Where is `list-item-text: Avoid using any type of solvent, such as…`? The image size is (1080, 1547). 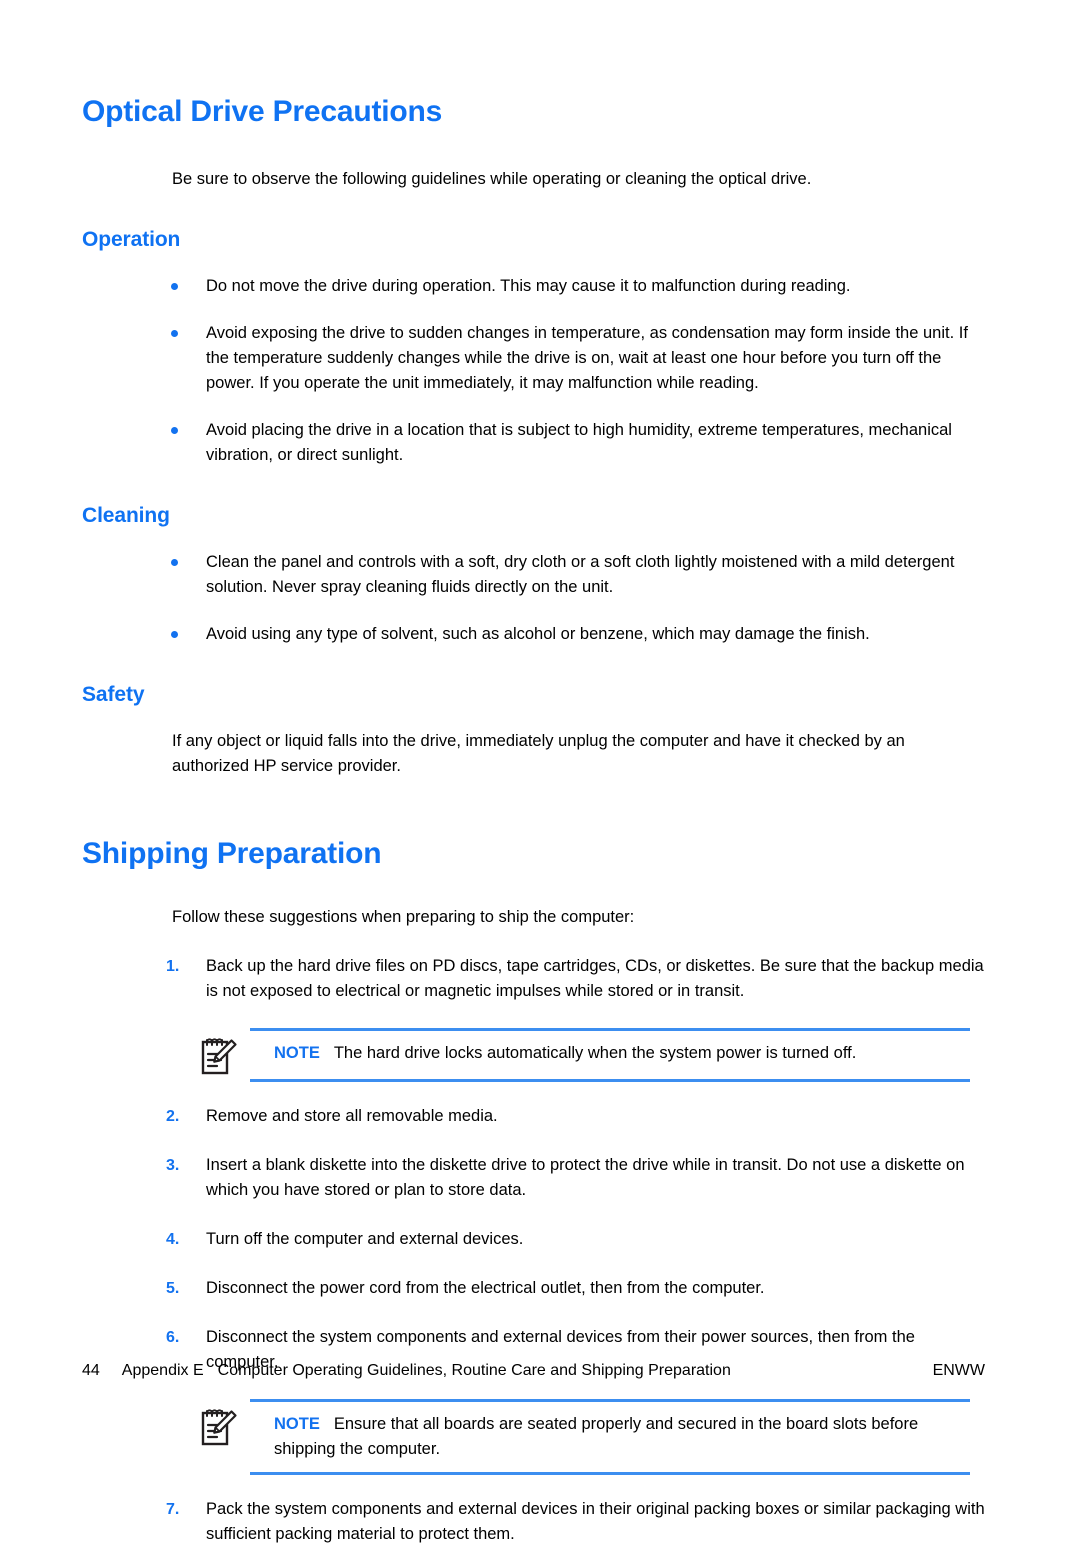 list-item-text: Avoid using any type of solvent, such as… is located at coordinates (538, 634).